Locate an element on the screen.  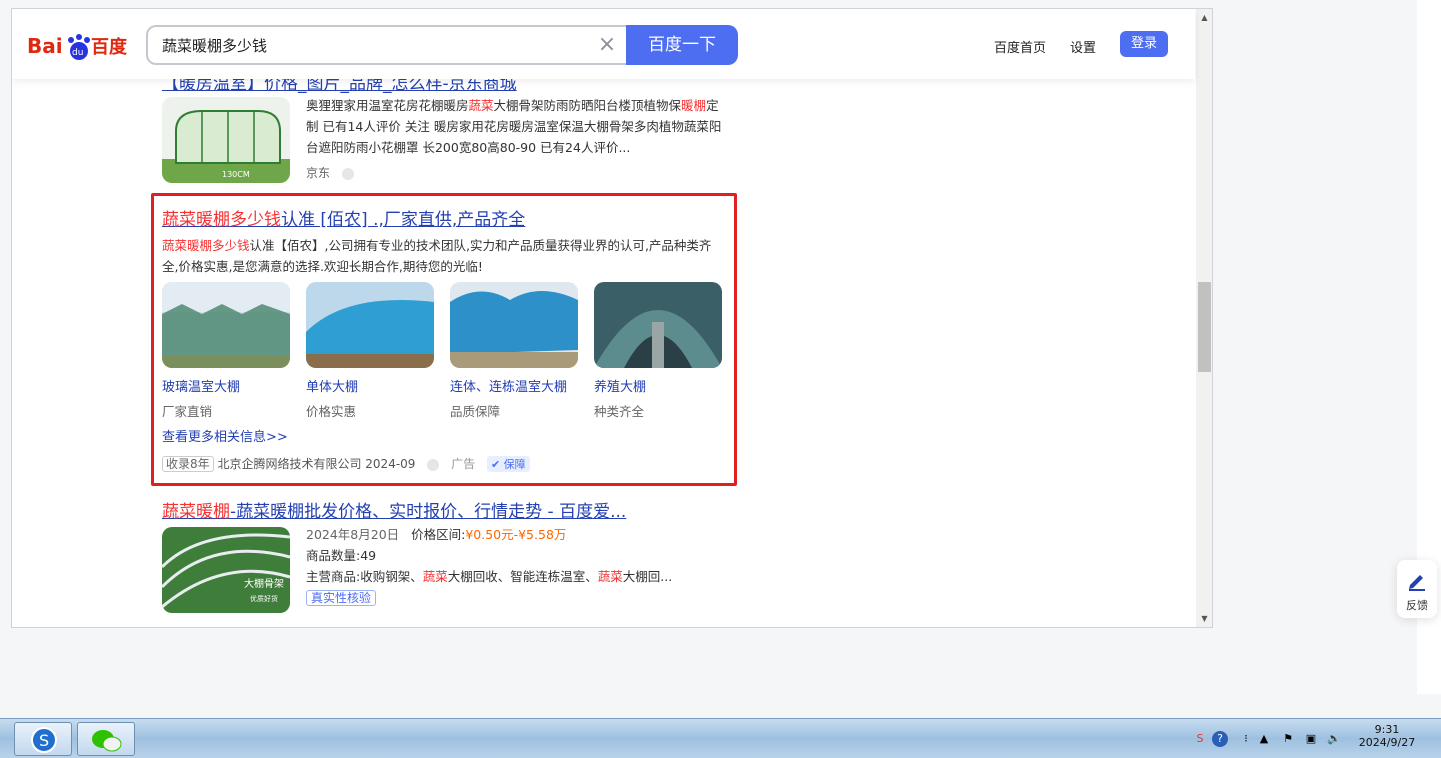
scroll-up-arrow-icon: ▲ is located at coordinates (1204, 17).